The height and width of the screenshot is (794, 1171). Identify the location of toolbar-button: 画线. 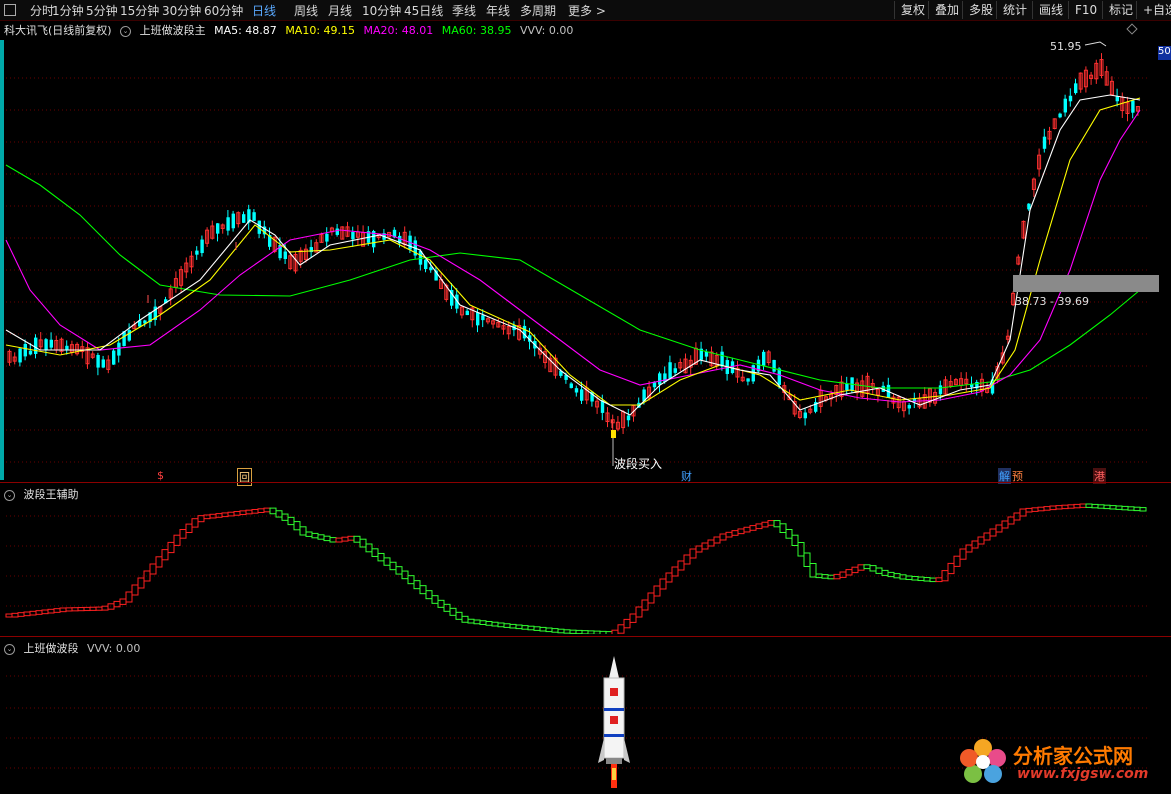
(1050, 10).